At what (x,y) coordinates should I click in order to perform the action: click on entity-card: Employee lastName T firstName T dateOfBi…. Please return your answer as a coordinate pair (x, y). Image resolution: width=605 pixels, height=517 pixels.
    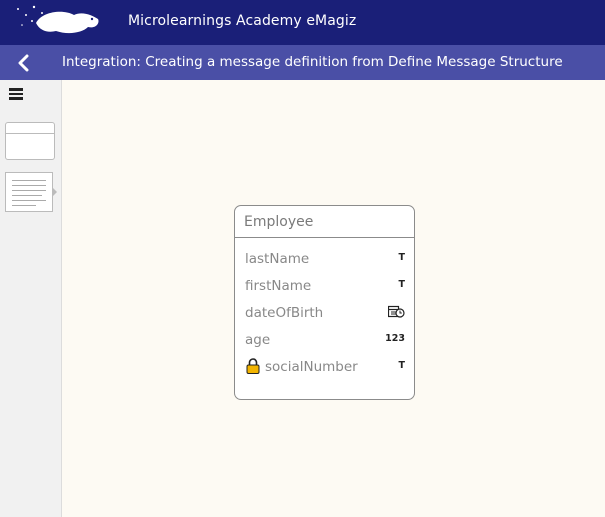
    Looking at the image, I should click on (324, 302).